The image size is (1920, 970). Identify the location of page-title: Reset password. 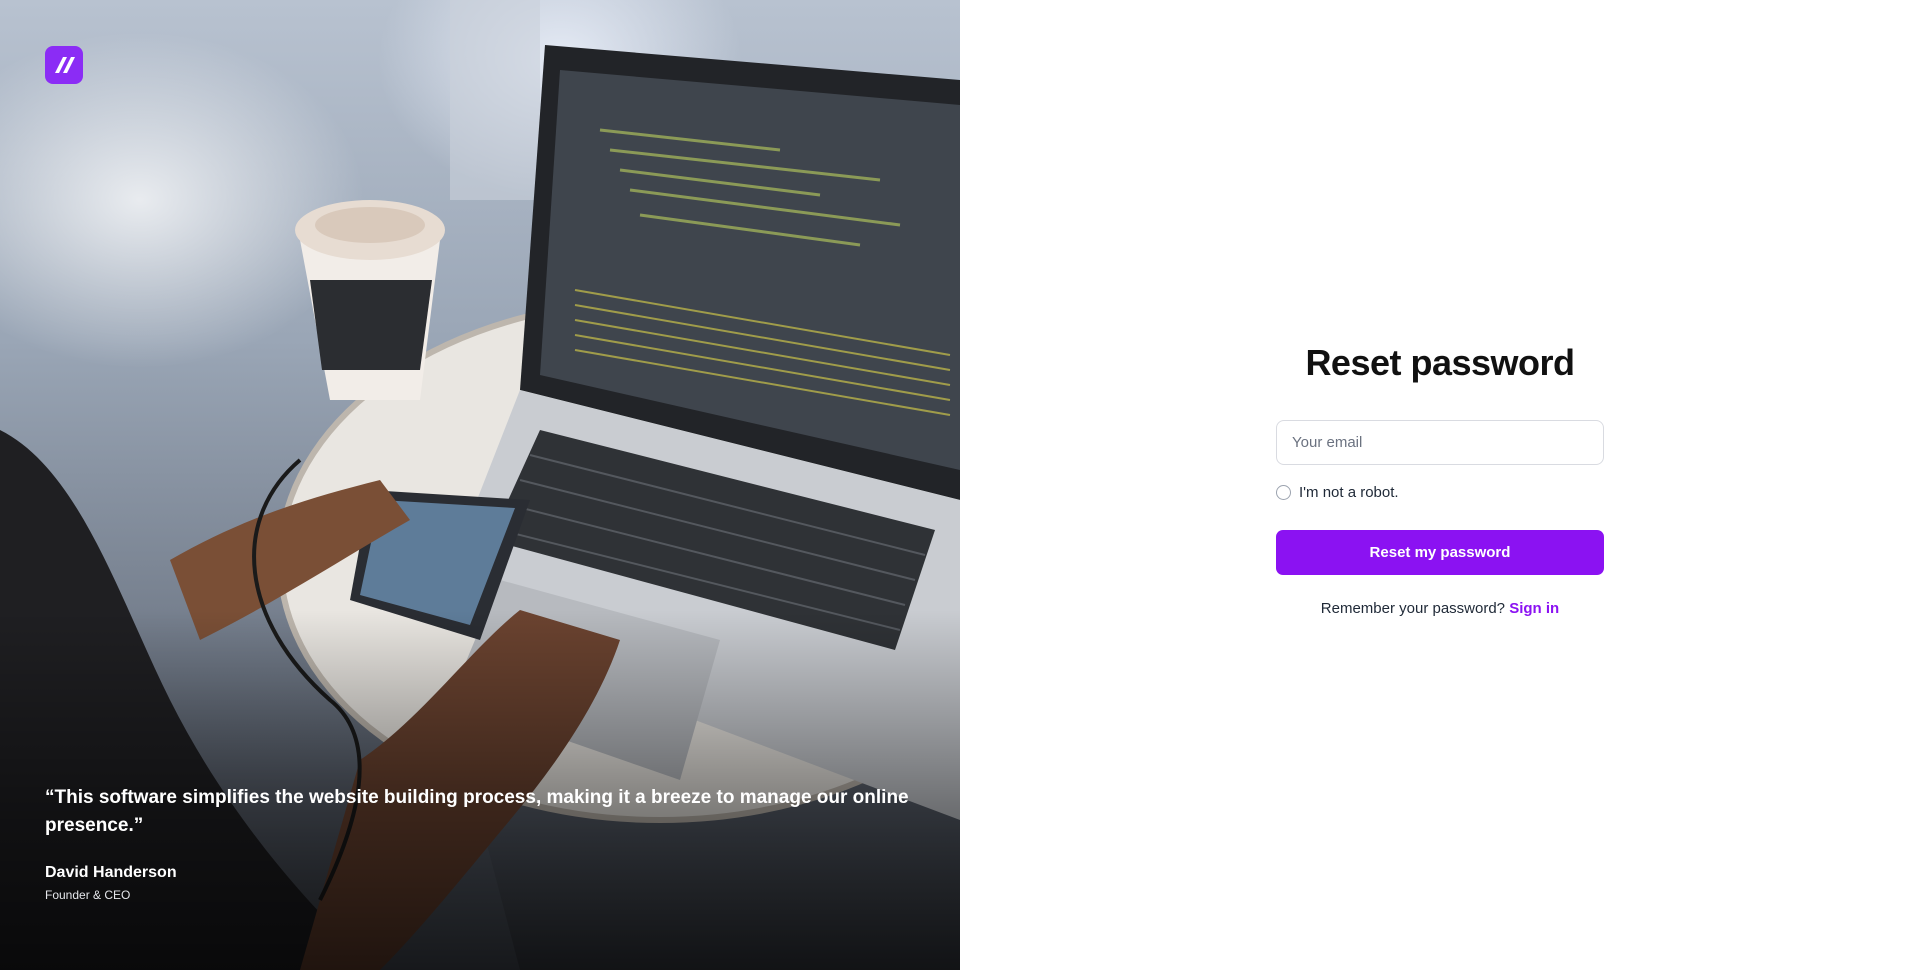
(1440, 362).